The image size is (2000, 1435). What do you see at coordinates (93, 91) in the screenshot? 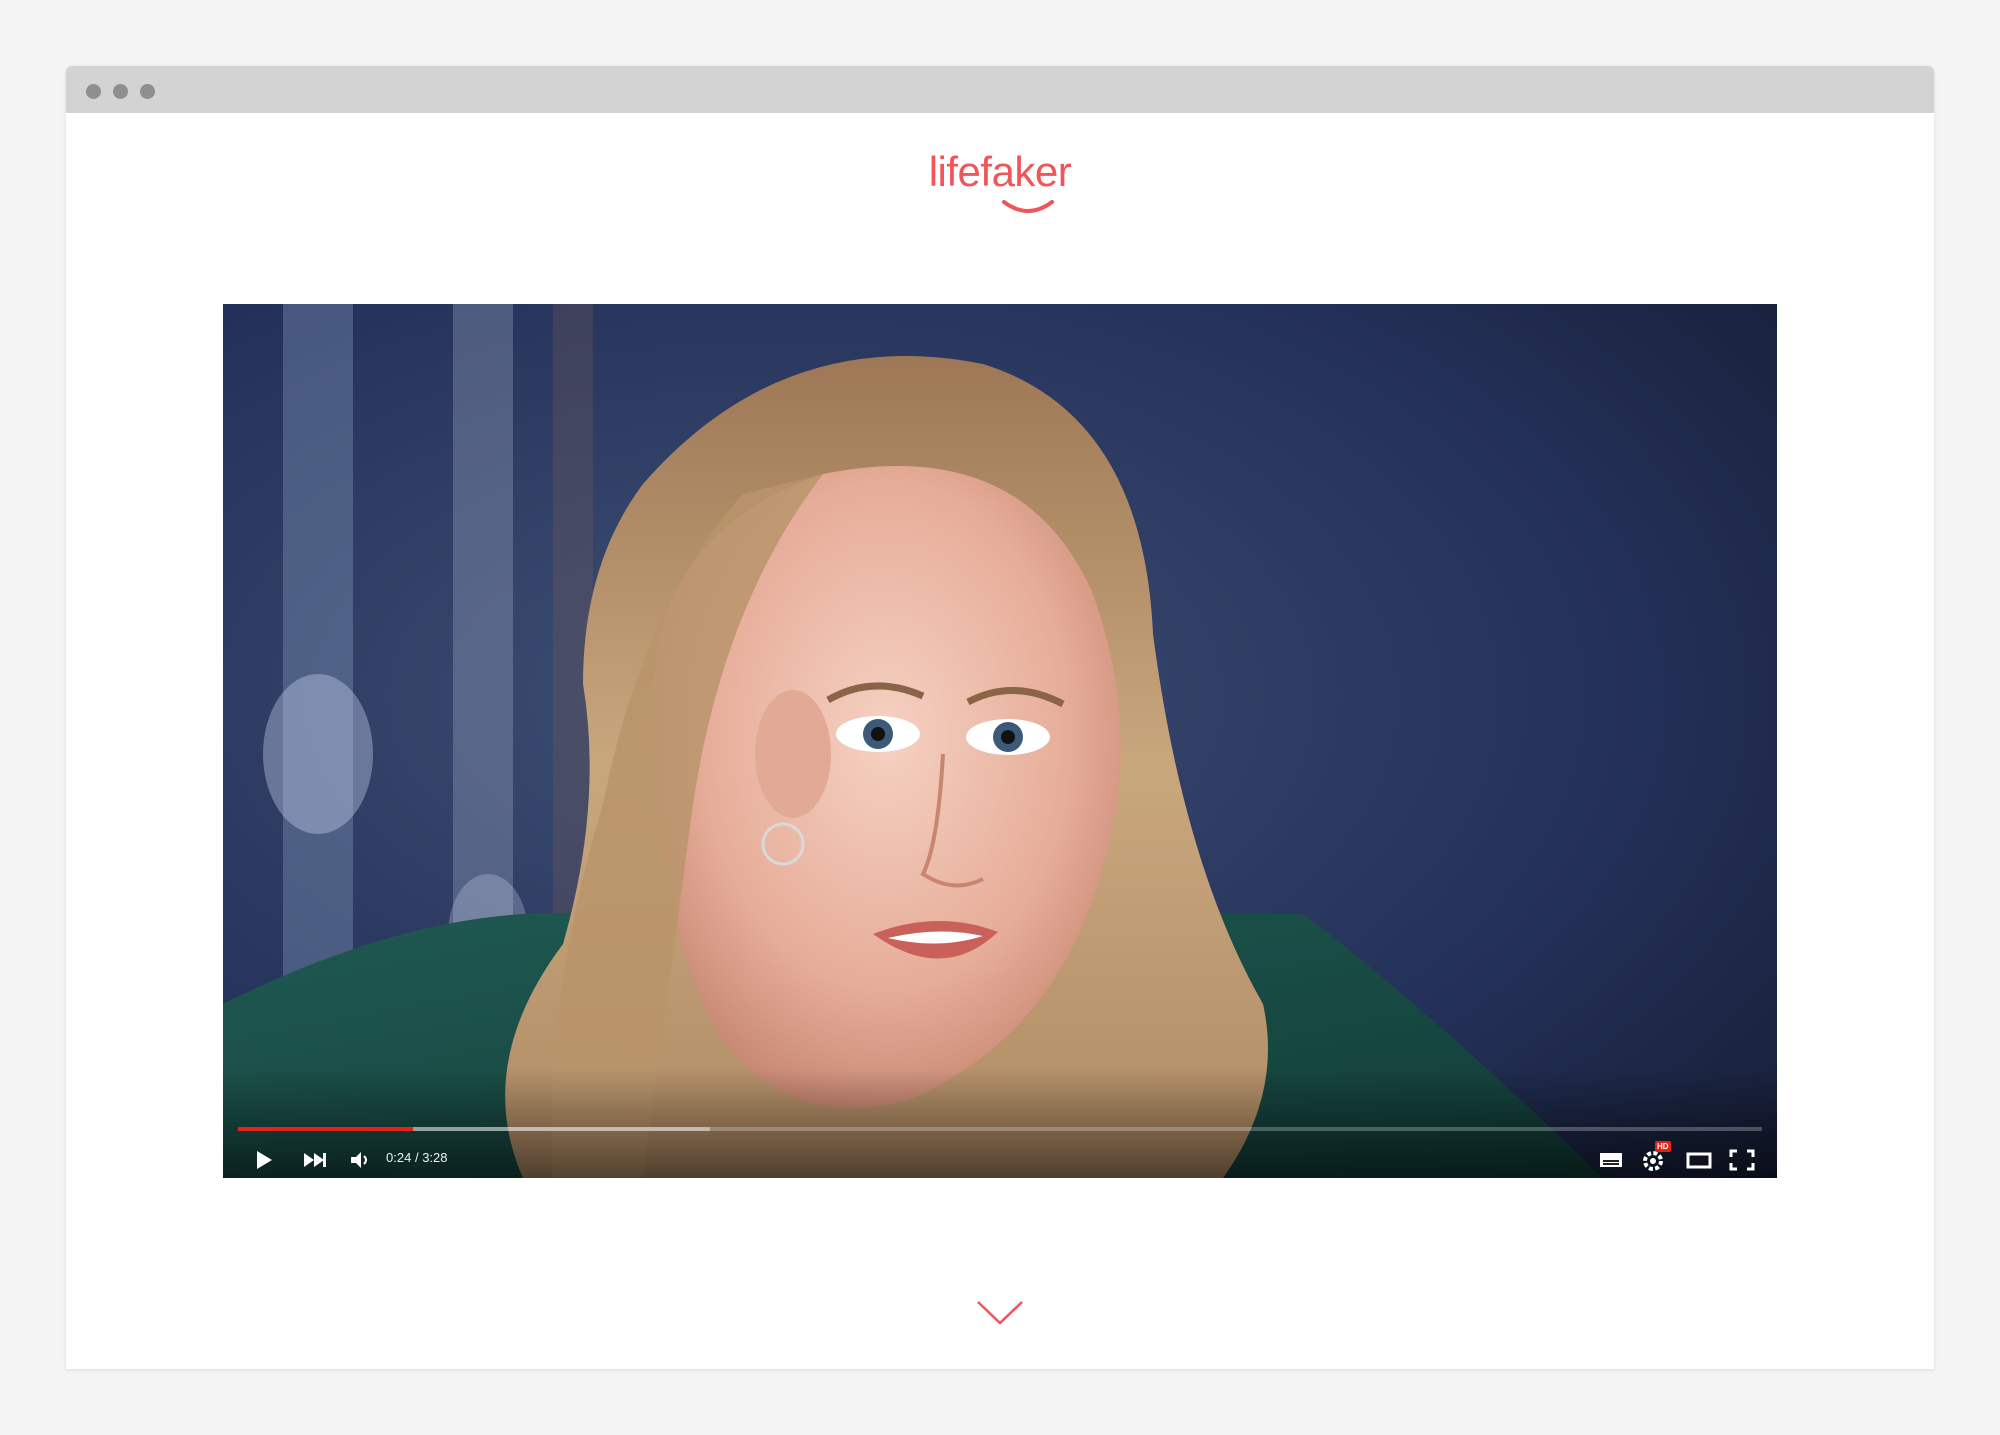
I see `window-close-dot` at bounding box center [93, 91].